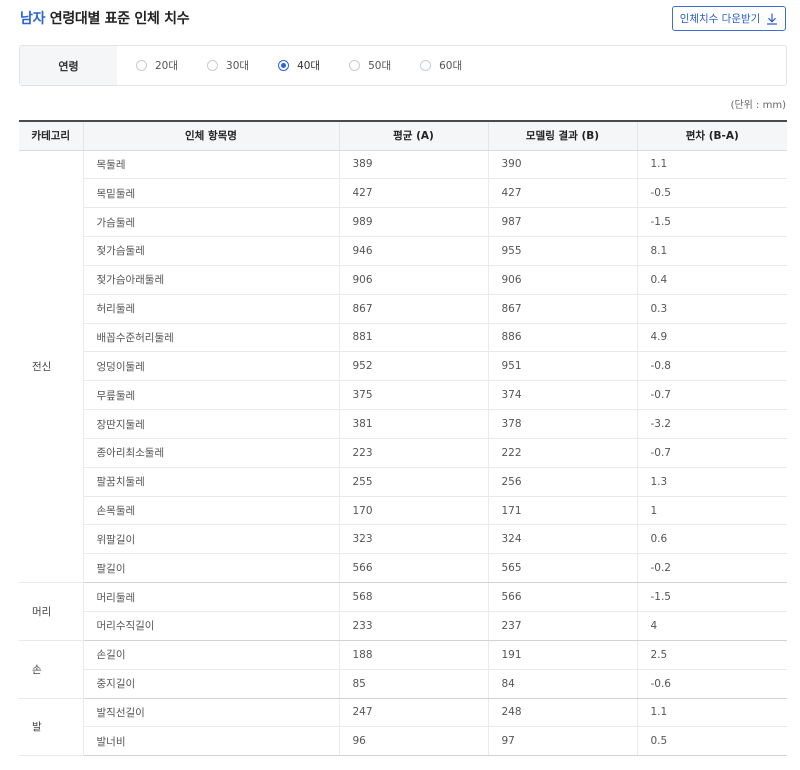 The image size is (800, 770). Describe the element at coordinates (117, 19) in the screenshot. I see `title-text: 연령대별 표준 인체 치수` at that location.